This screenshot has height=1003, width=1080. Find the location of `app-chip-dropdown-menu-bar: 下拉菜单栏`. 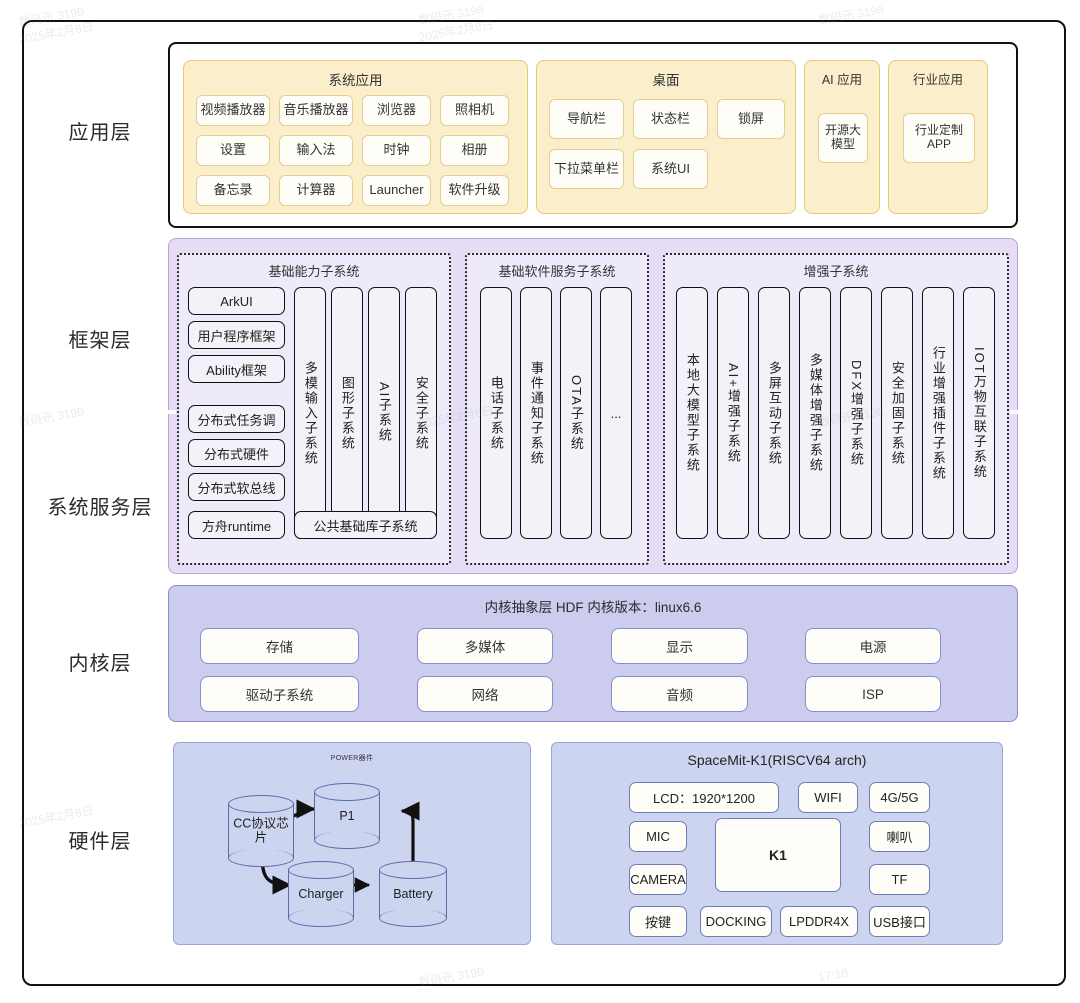

app-chip-dropdown-menu-bar: 下拉菜单栏 is located at coordinates (586, 169).